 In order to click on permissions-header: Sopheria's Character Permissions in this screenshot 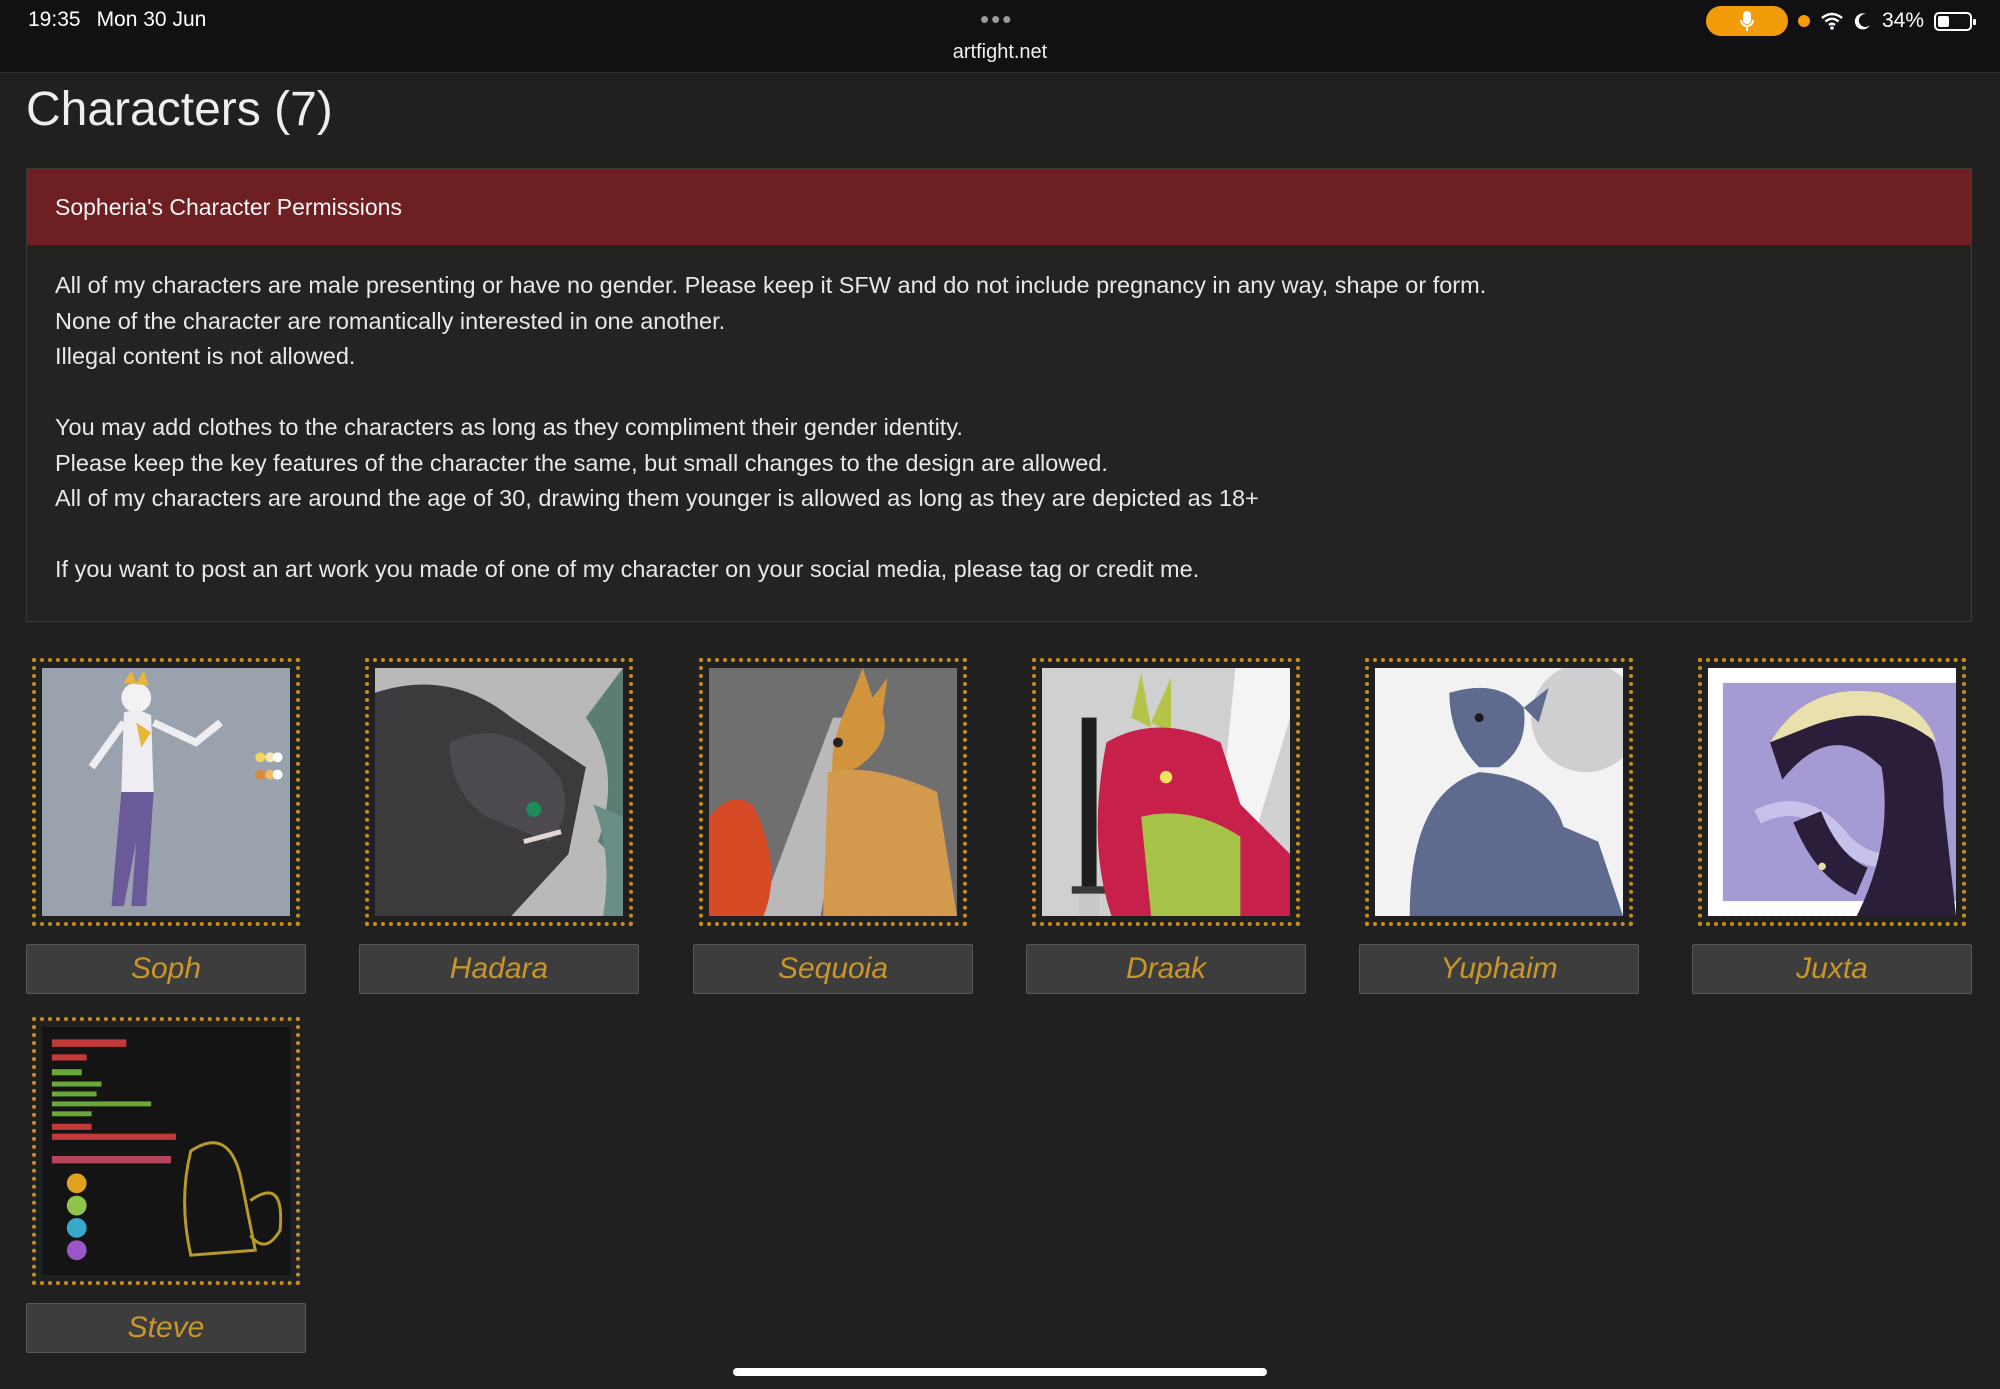, I will do `click(999, 207)`.